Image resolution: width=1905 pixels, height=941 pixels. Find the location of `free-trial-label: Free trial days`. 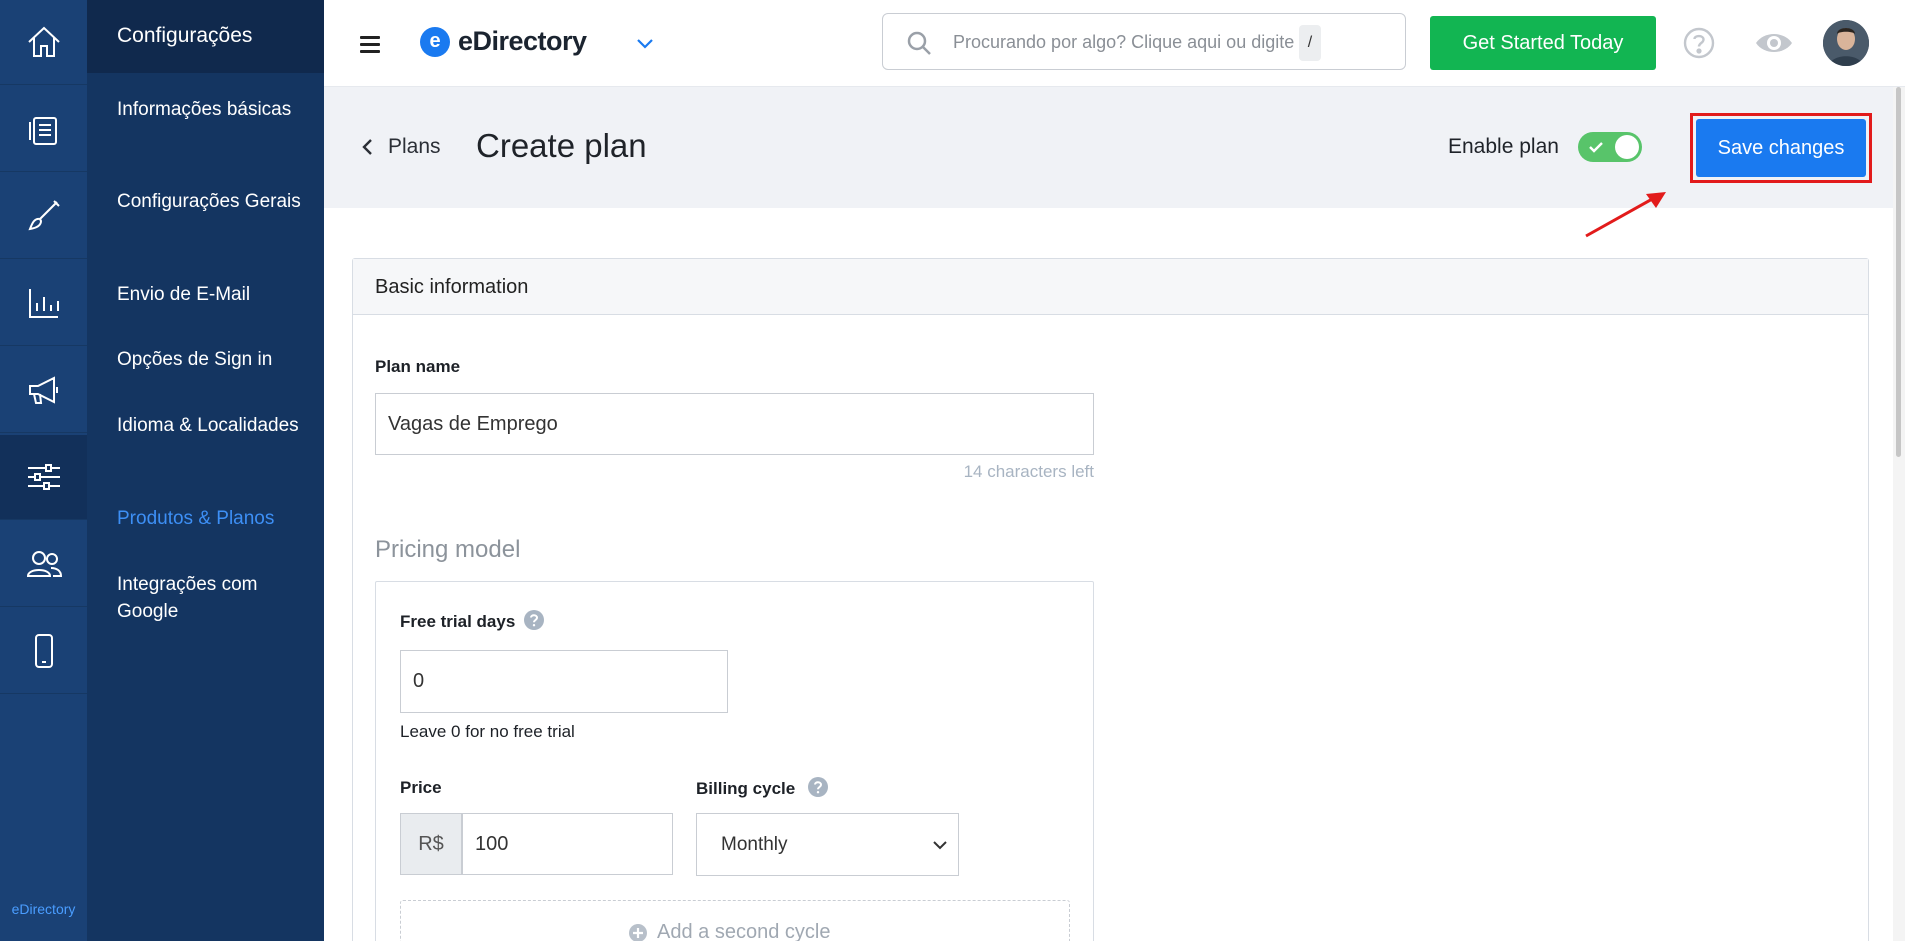

free-trial-label: Free trial days is located at coordinates (458, 621).